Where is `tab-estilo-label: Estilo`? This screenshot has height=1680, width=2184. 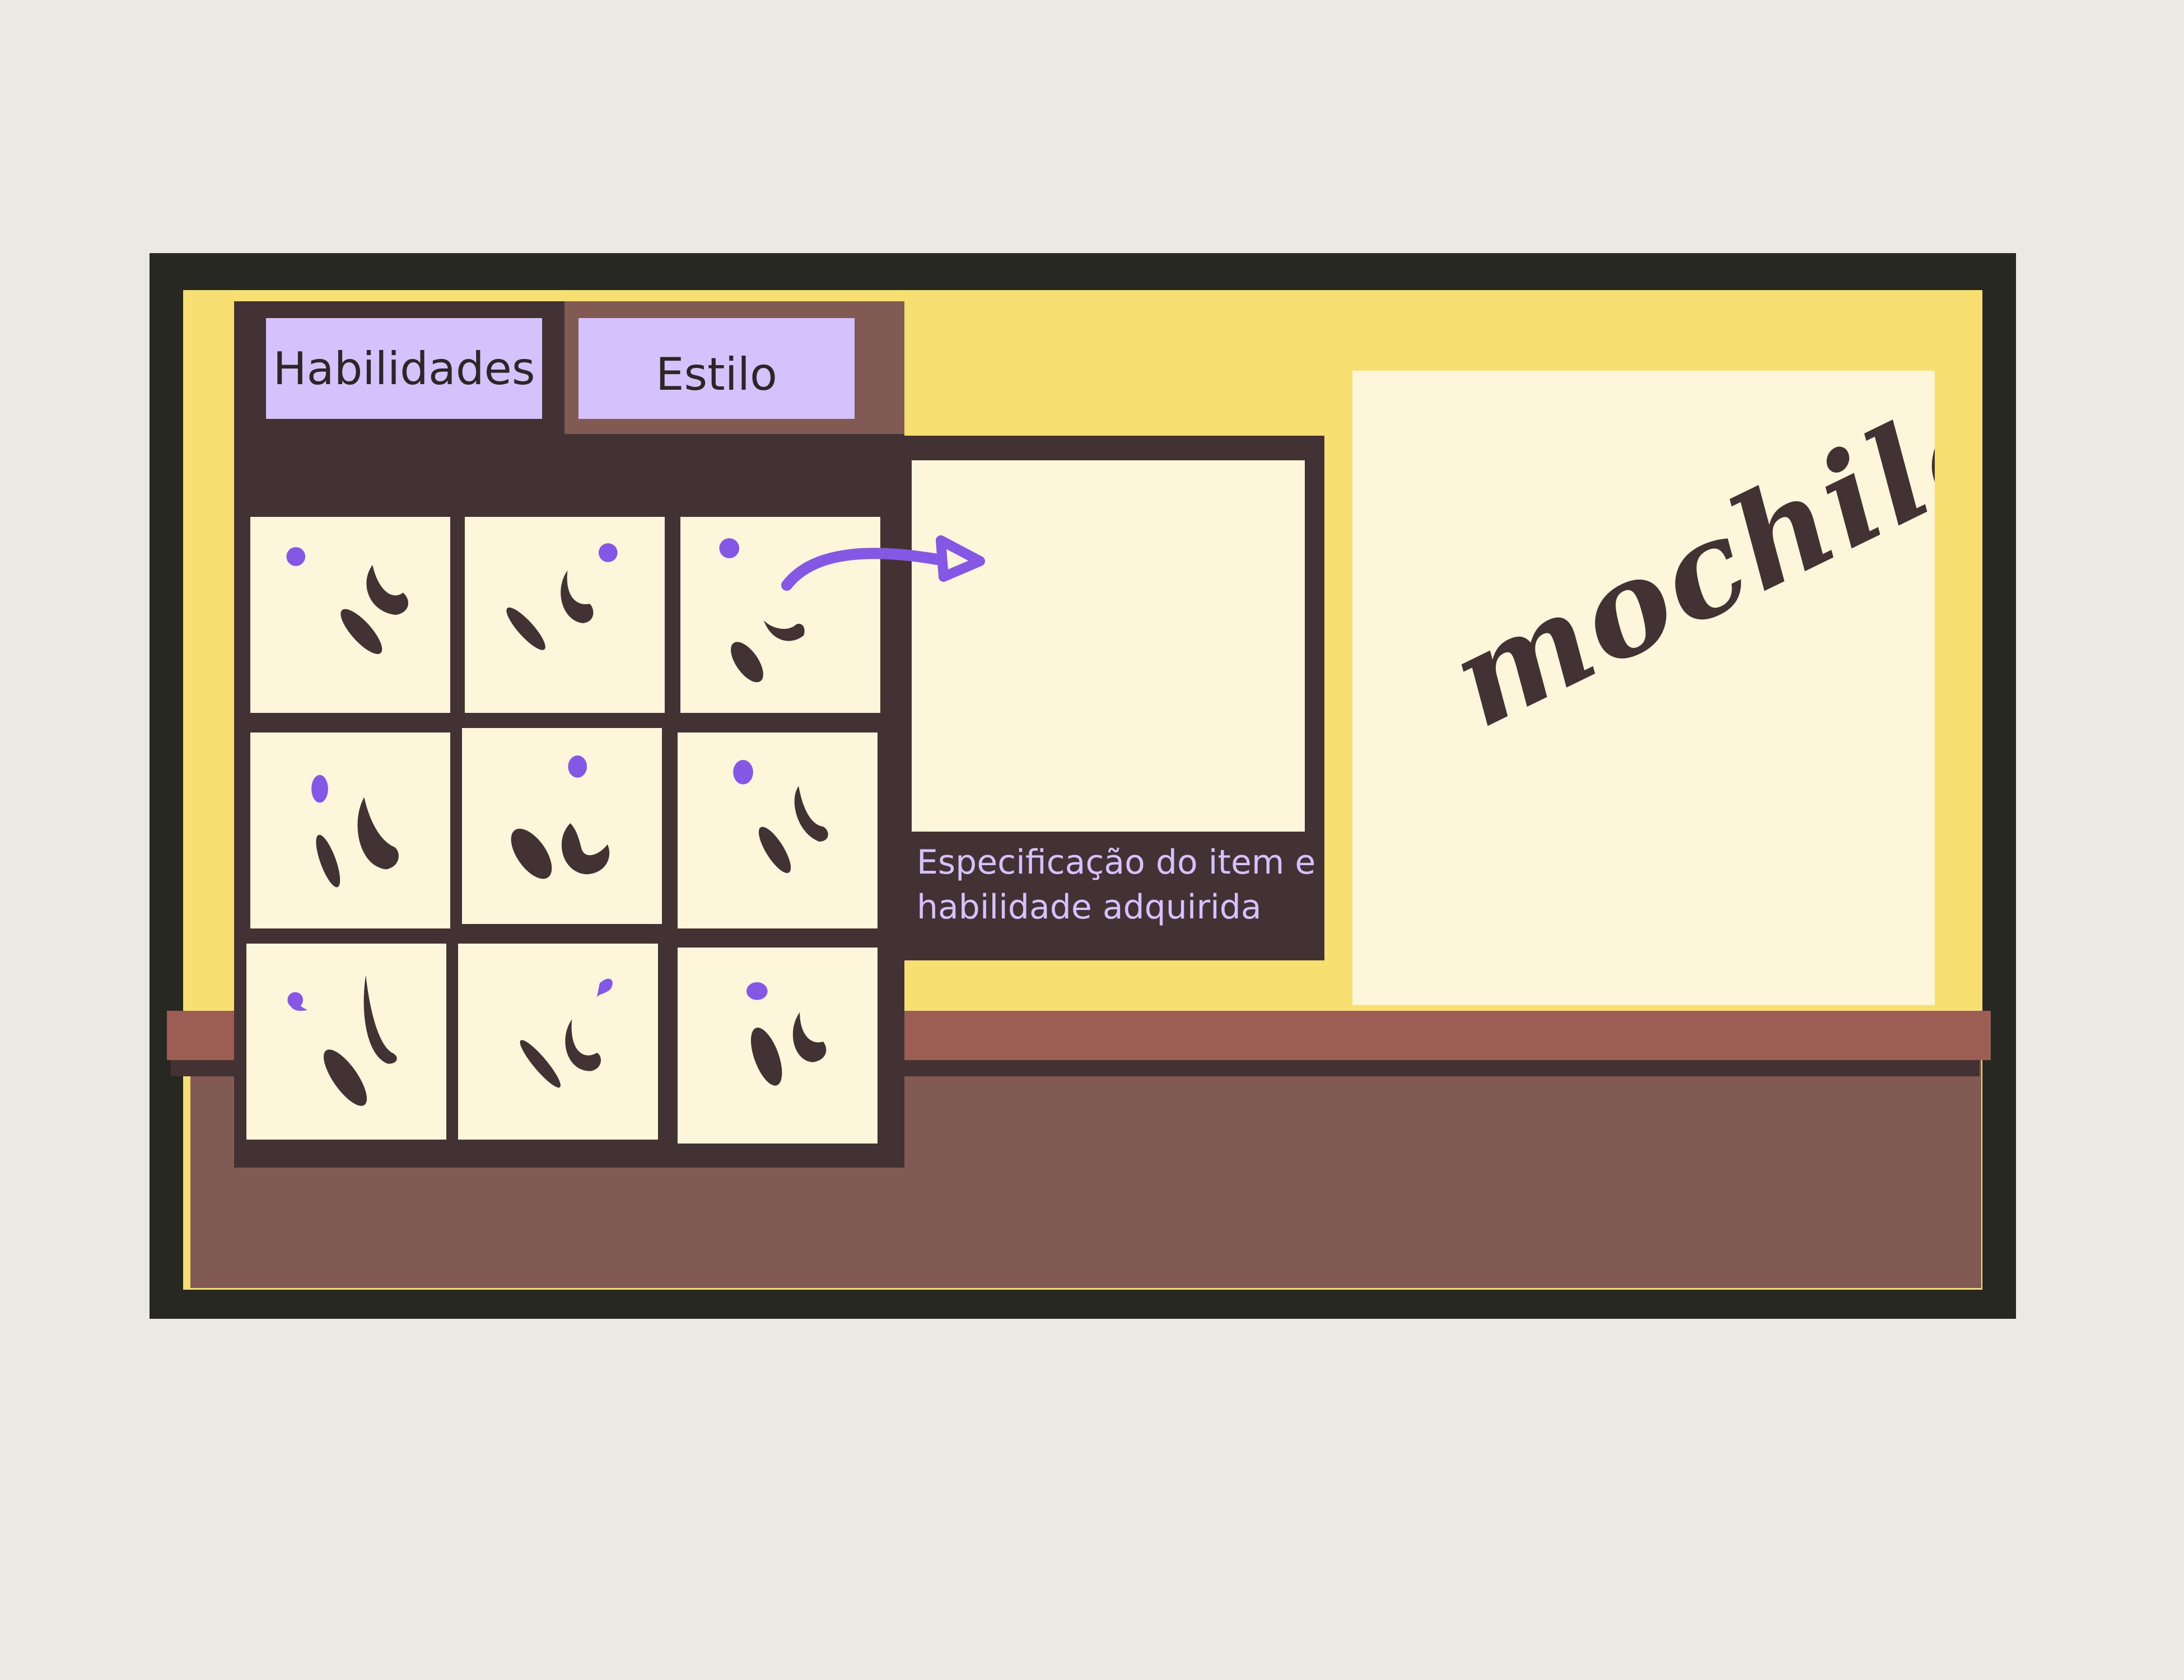 tab-estilo-label: Estilo is located at coordinates (717, 374).